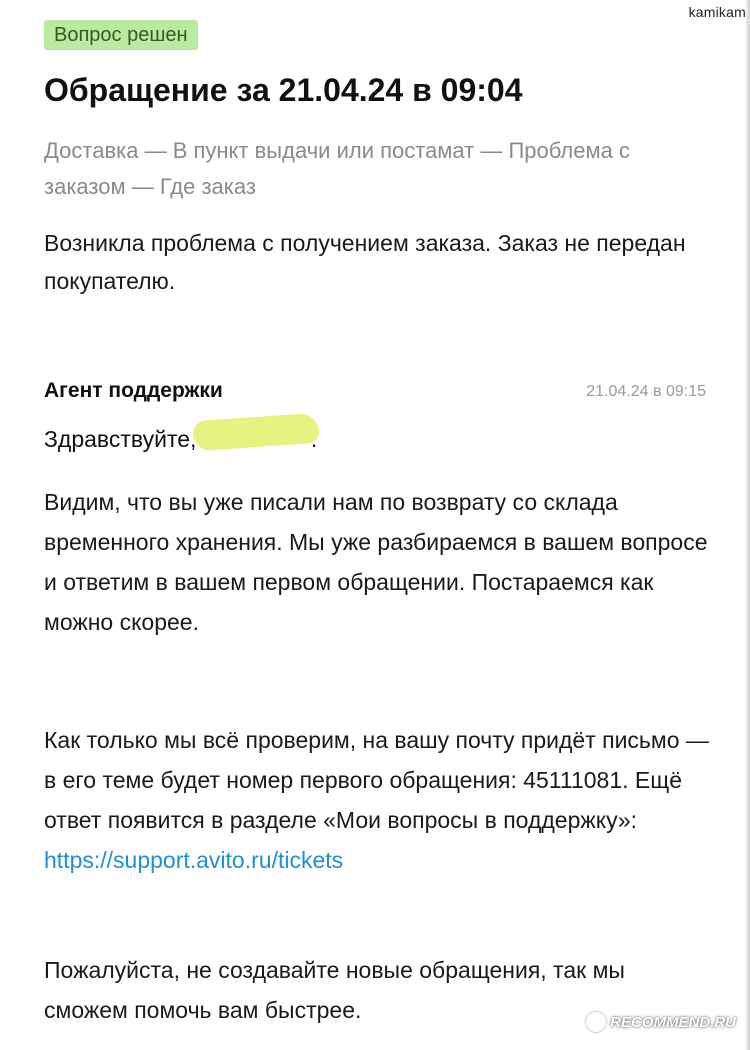 This screenshot has height=1050, width=750. Describe the element at coordinates (646, 391) in the screenshot. I see `reply-timestamp: 21.04.24 в 09:15` at that location.